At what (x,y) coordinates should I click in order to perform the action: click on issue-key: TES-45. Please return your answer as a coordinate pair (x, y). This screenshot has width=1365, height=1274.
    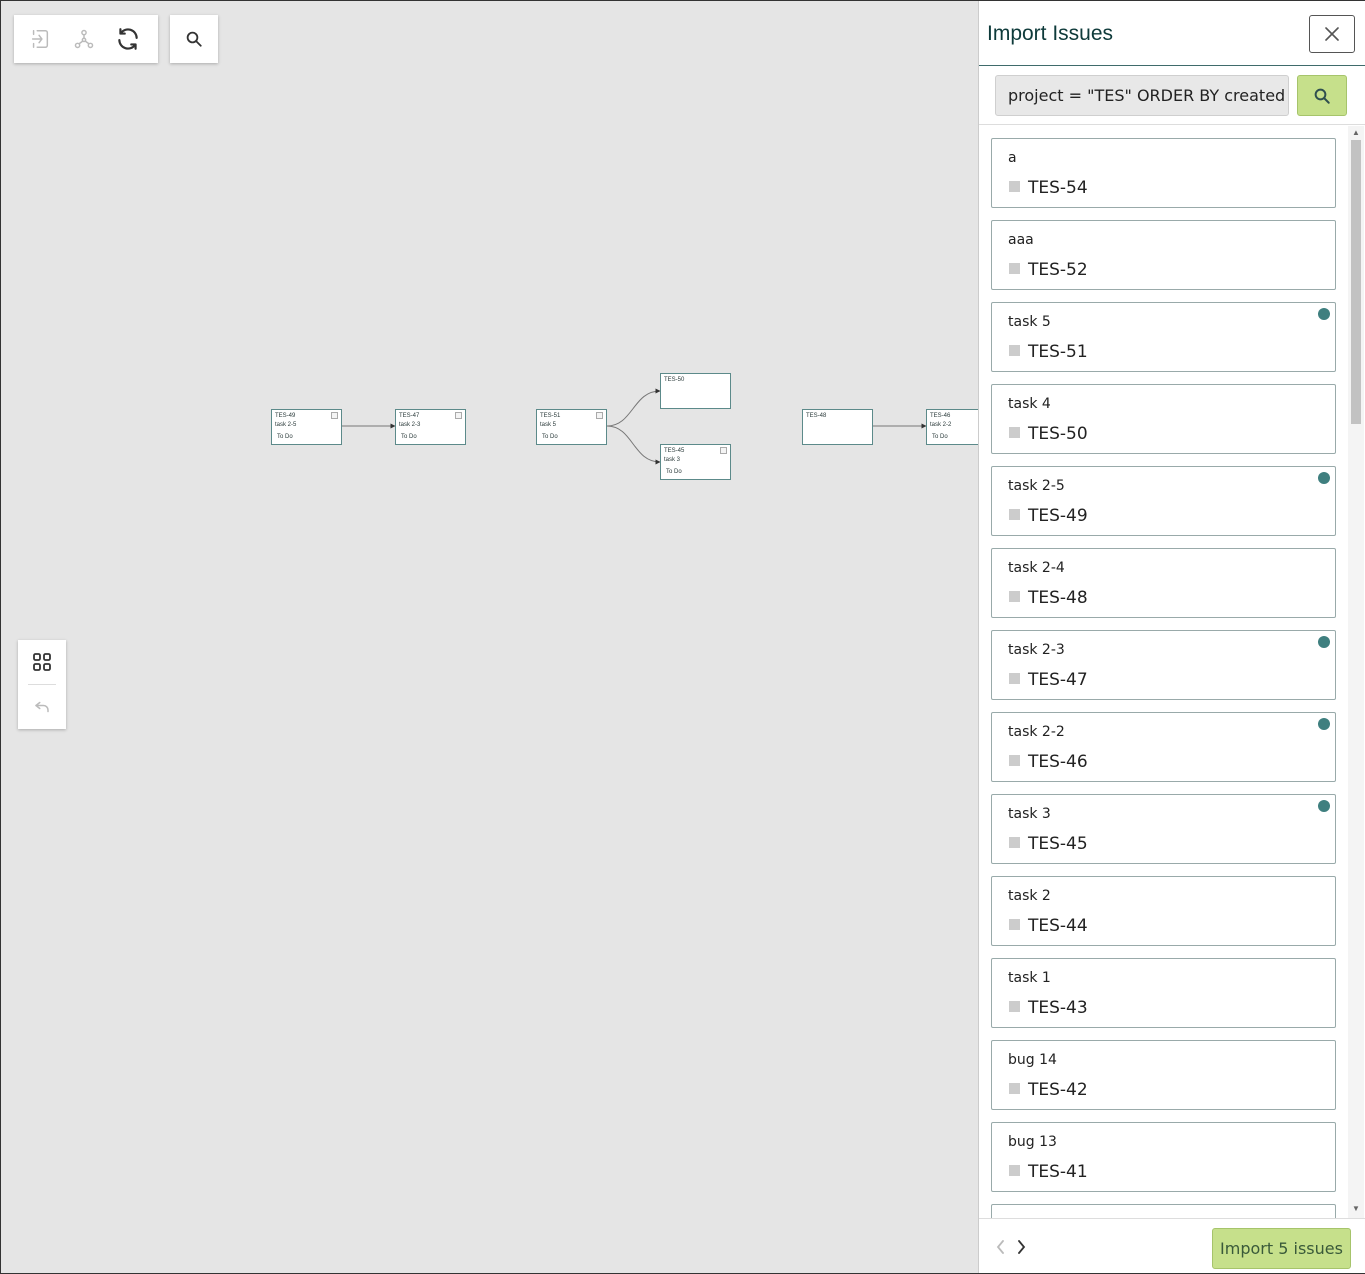
    Looking at the image, I should click on (1058, 844).